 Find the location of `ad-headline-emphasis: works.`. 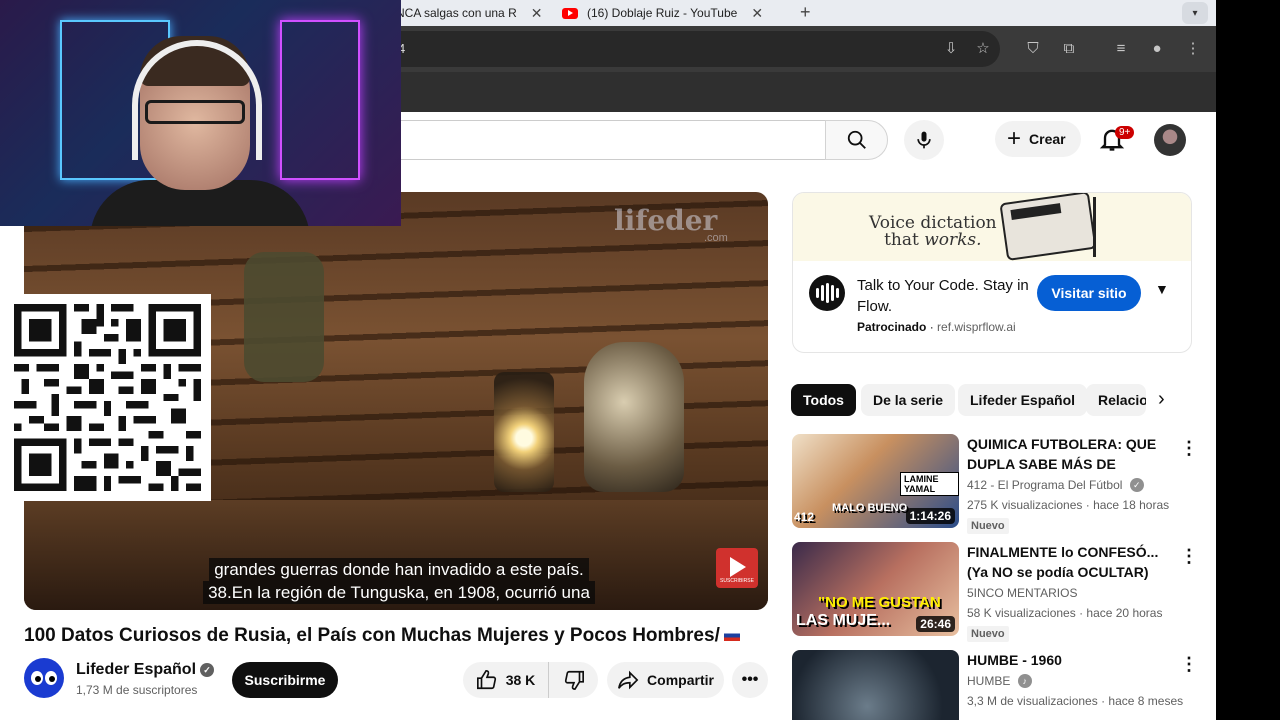

ad-headline-emphasis: works. is located at coordinates (953, 240).